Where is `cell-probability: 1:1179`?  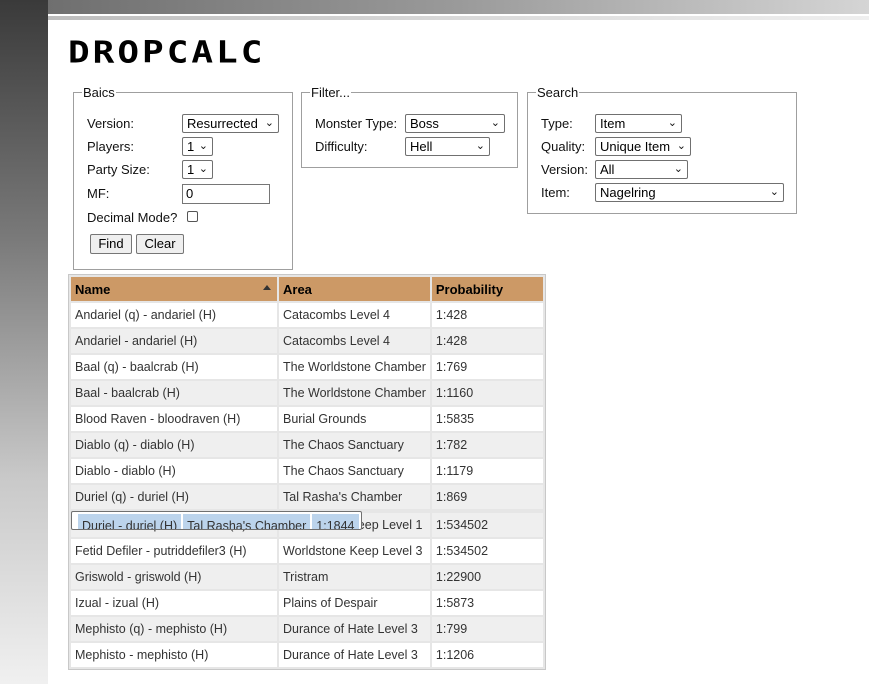 cell-probability: 1:1179 is located at coordinates (487, 471).